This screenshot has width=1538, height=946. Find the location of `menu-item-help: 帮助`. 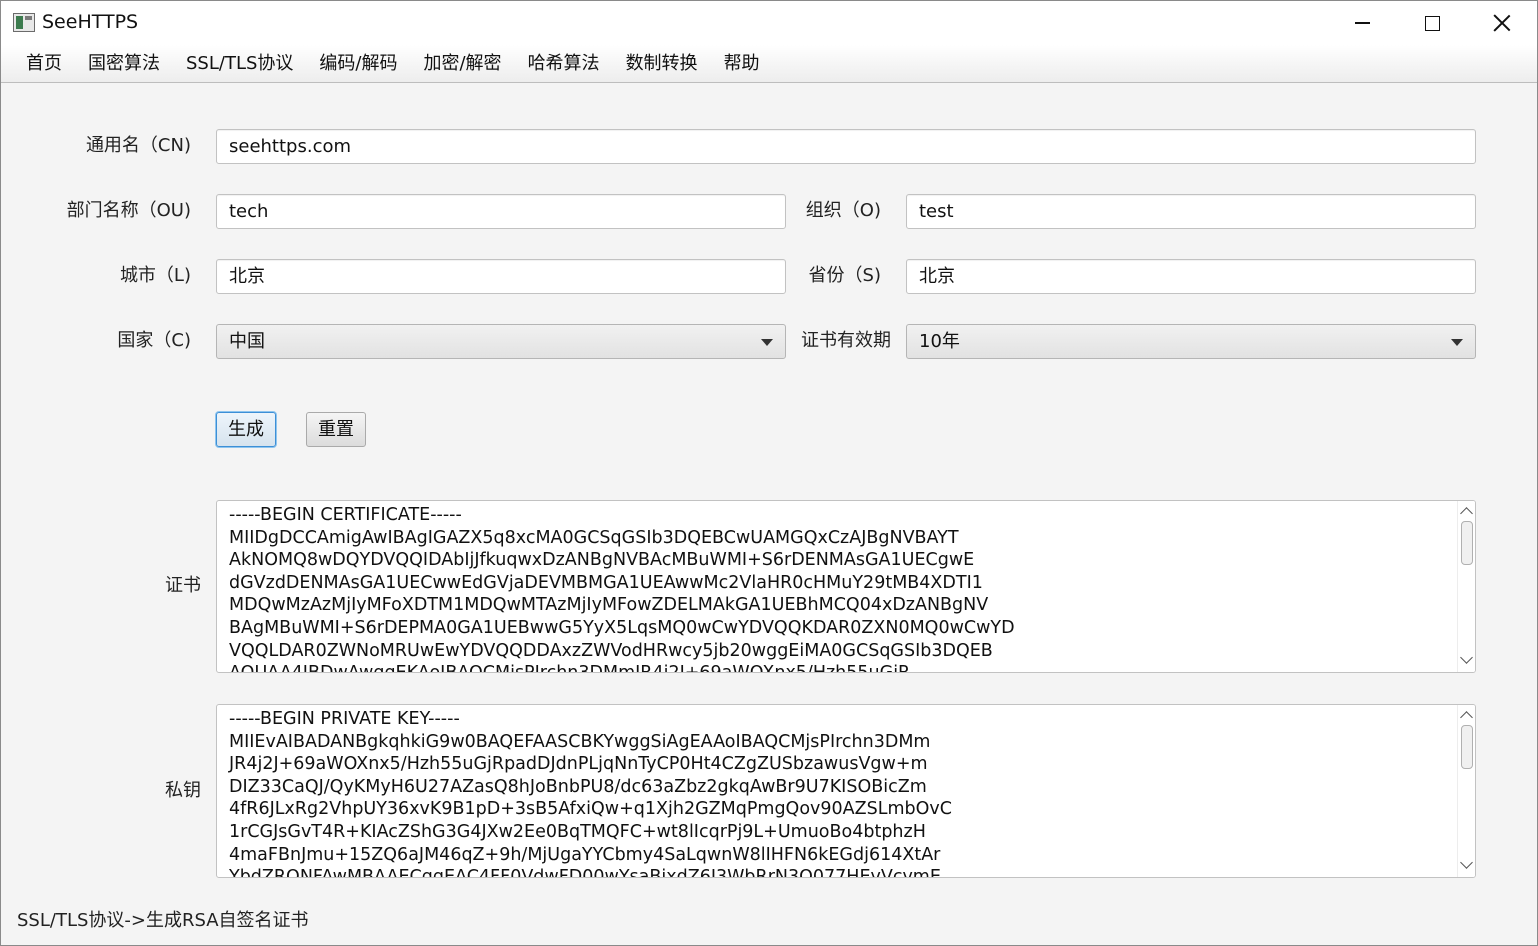

menu-item-help: 帮助 is located at coordinates (742, 64).